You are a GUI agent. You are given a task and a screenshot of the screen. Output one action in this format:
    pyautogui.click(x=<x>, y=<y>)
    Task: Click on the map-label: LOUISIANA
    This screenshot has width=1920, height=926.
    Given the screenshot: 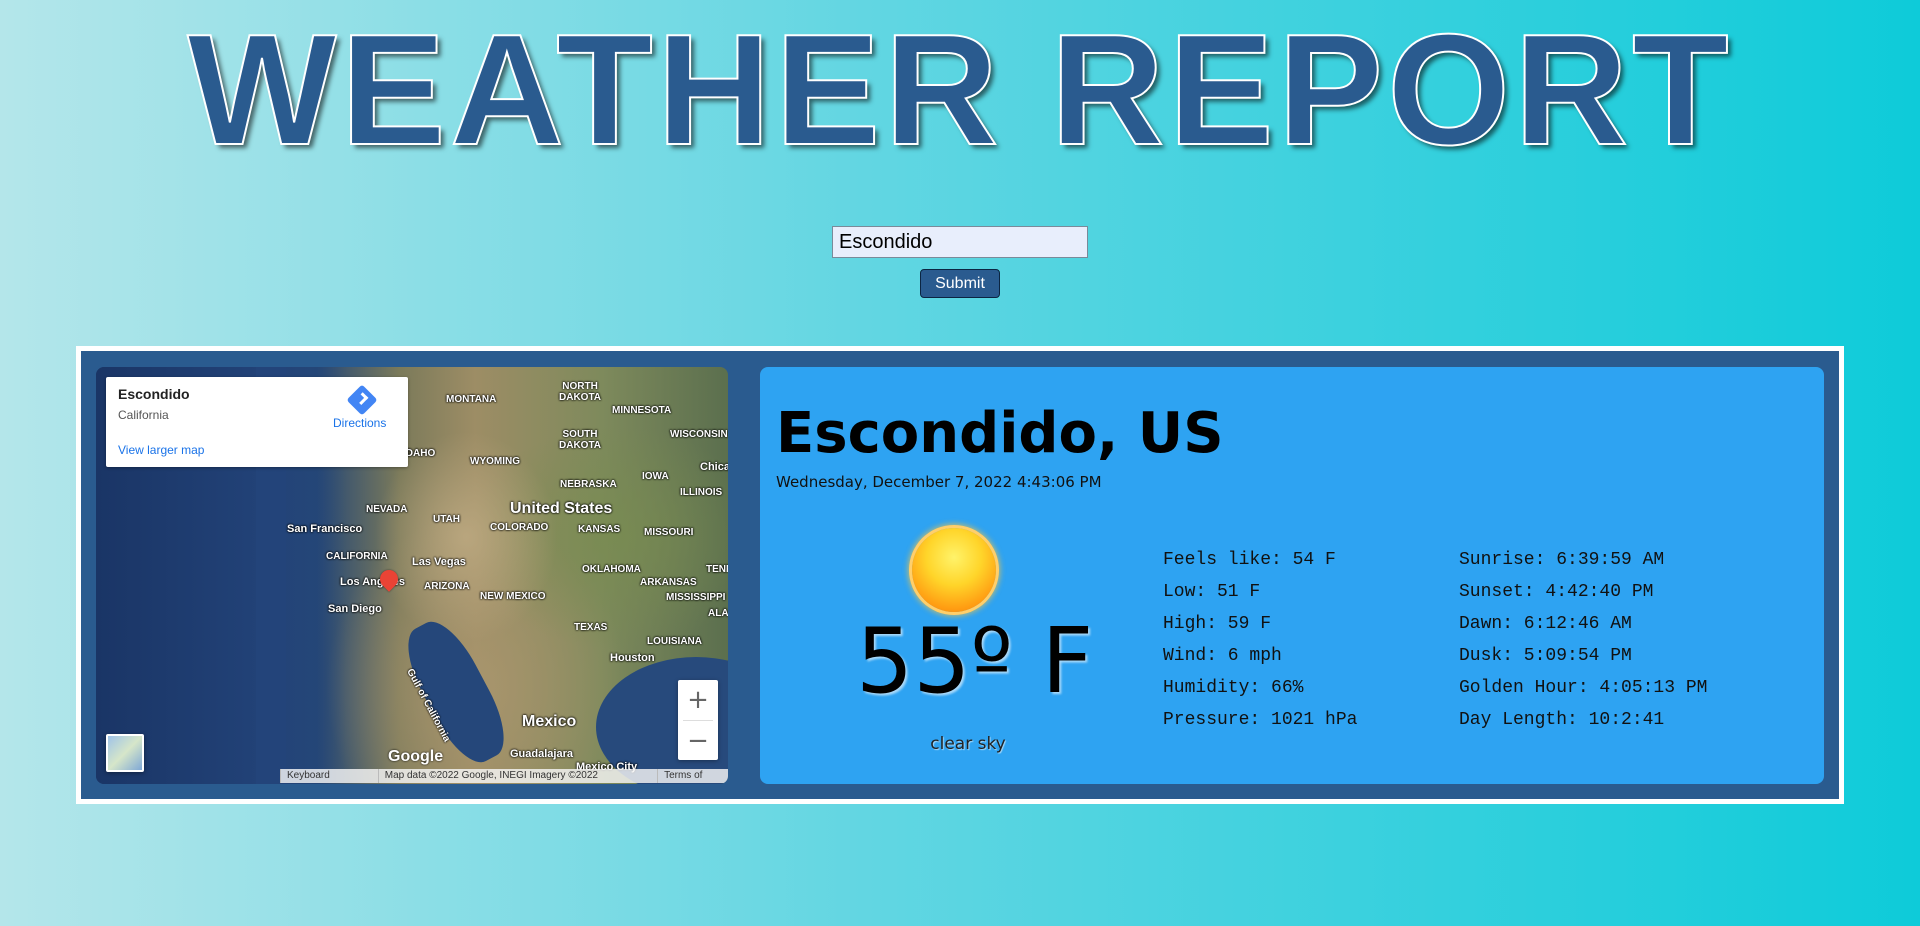 What is the action you would take?
    pyautogui.click(x=674, y=641)
    